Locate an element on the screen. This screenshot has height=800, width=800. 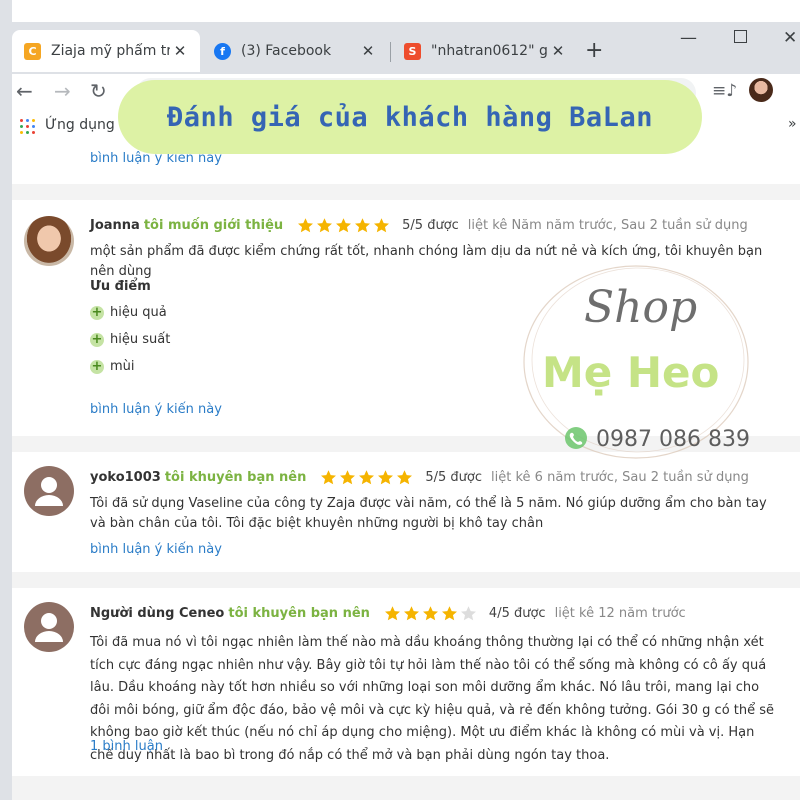
tab-title: Ziaja mỹ phẩm trắng is located at coordinates (110, 51).